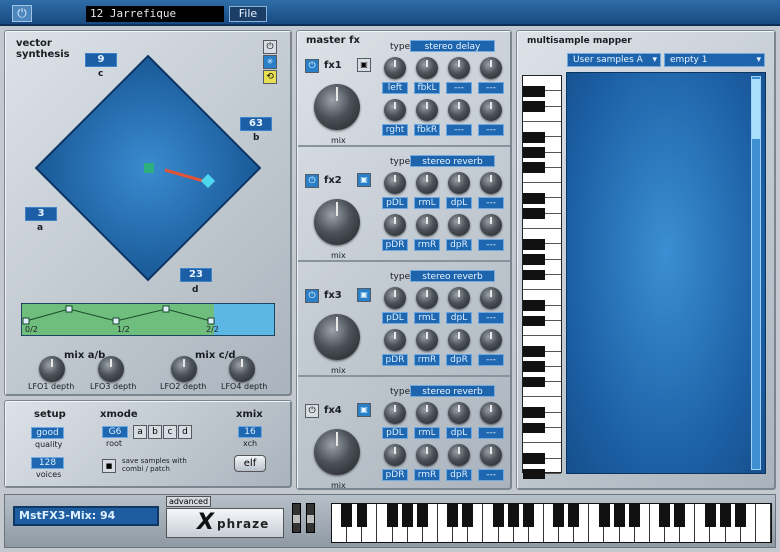 The width and height of the screenshot is (780, 552). I want to click on lfo4-depth-knob, so click(242, 369).